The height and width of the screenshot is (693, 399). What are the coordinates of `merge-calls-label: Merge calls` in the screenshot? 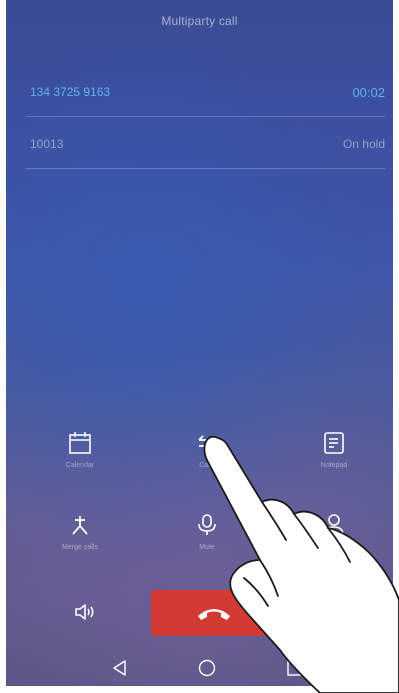 It's located at (80, 547).